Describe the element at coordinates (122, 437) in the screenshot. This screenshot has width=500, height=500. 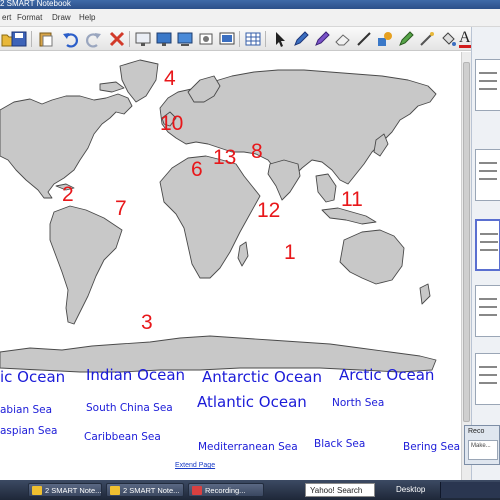
I see `label-caribbean-sea: Caribbean Sea` at that location.